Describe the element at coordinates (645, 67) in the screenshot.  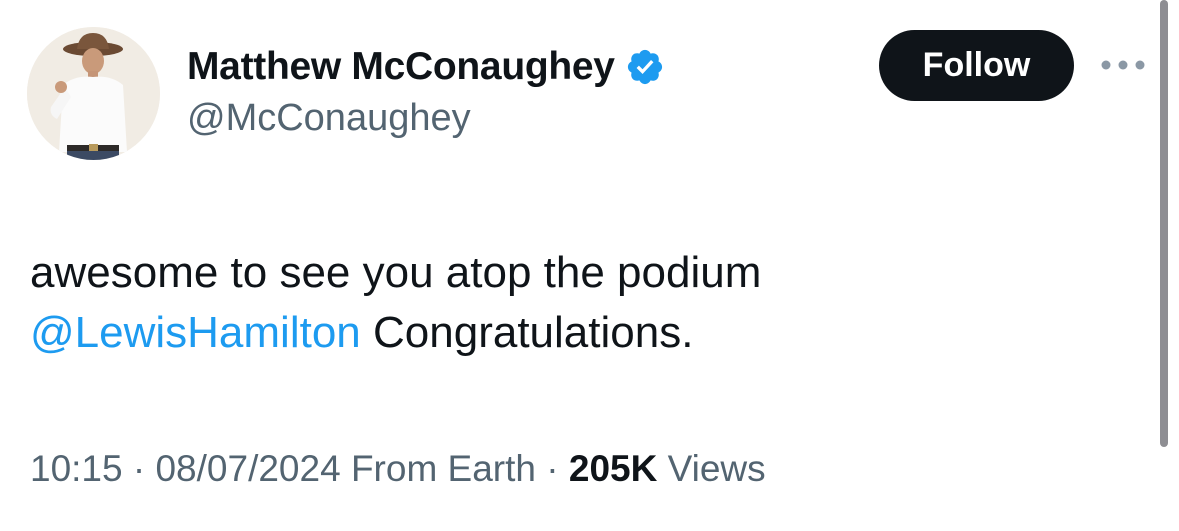
I see `verified-badge-icon` at that location.